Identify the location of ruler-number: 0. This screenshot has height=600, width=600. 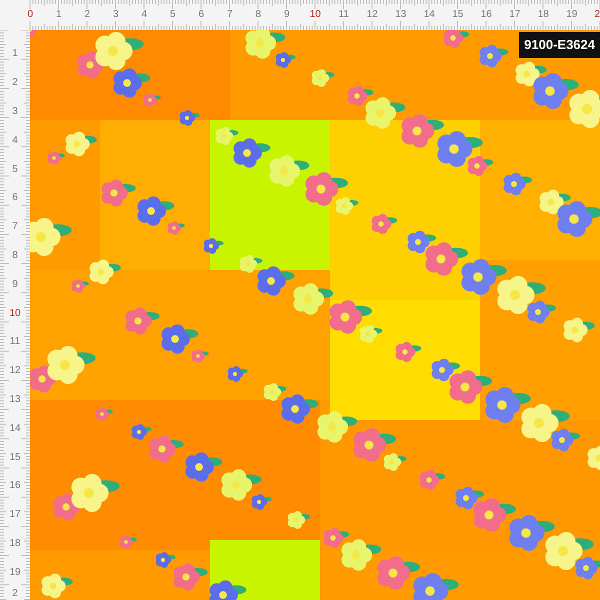
(30, 15).